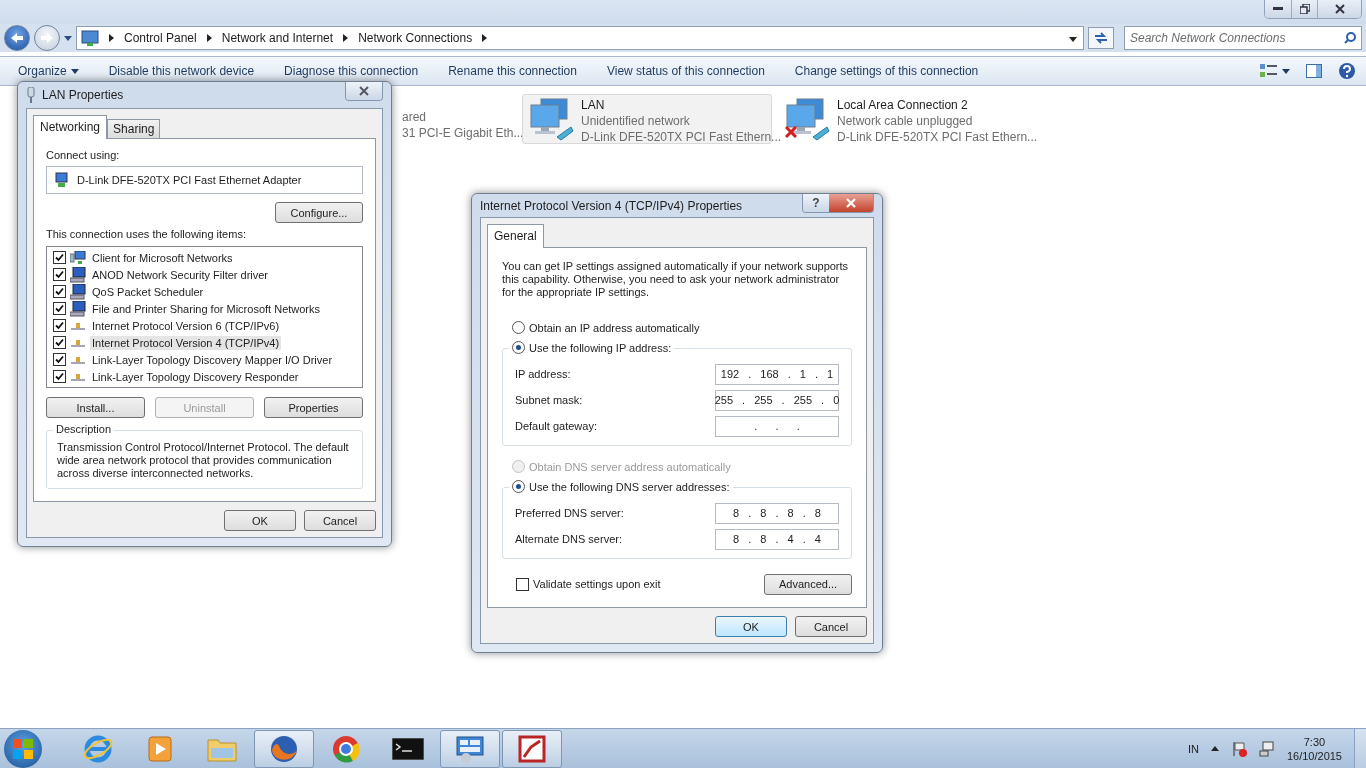 The height and width of the screenshot is (768, 1366). Describe the element at coordinates (212, 359) in the screenshot. I see `list-item: Link-Layer Topology Discovery Mapper I/O Driver` at that location.